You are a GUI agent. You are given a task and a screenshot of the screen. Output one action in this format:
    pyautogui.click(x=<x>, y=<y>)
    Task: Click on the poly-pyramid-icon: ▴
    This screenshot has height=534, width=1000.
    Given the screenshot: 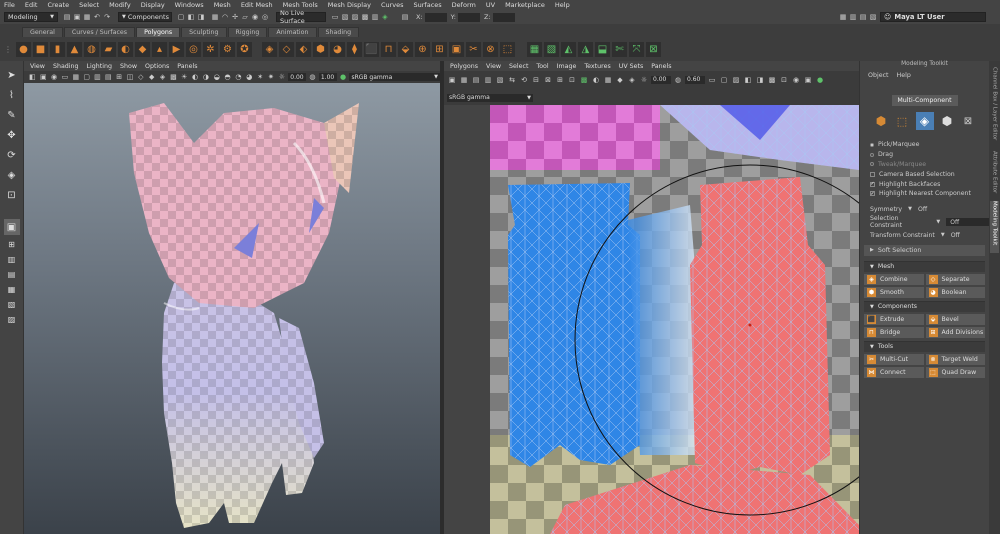 What is the action you would take?
    pyautogui.click(x=159, y=49)
    